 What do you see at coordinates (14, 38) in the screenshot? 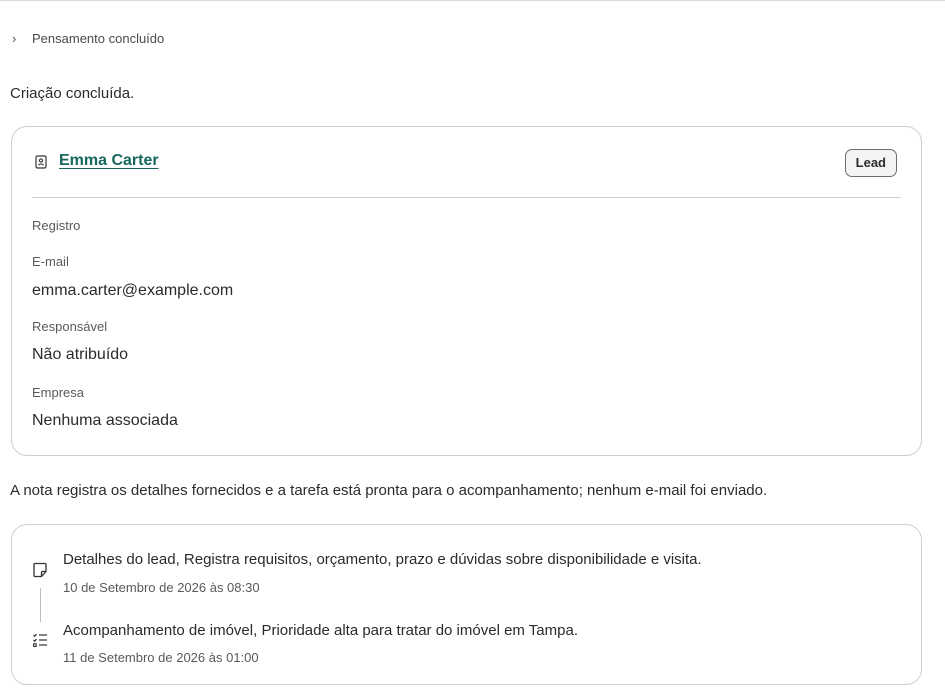
I see `chevron-right-icon: ›` at bounding box center [14, 38].